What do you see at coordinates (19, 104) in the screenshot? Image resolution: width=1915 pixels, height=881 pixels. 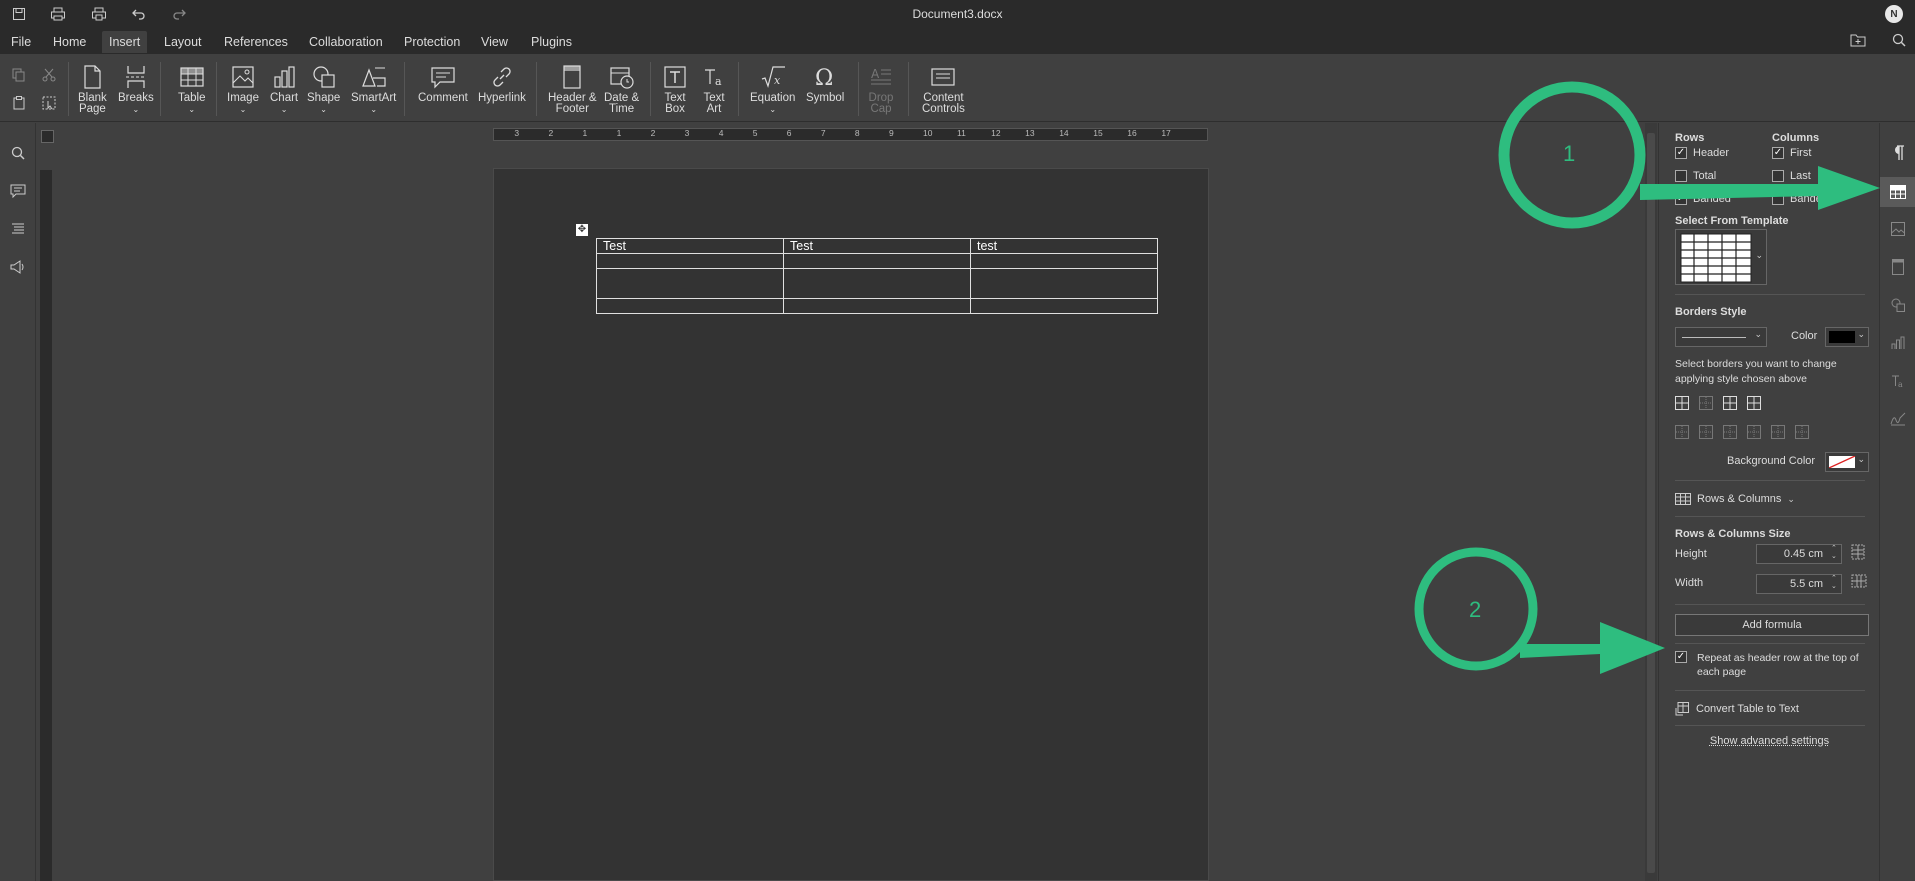 I see `paste-icon` at bounding box center [19, 104].